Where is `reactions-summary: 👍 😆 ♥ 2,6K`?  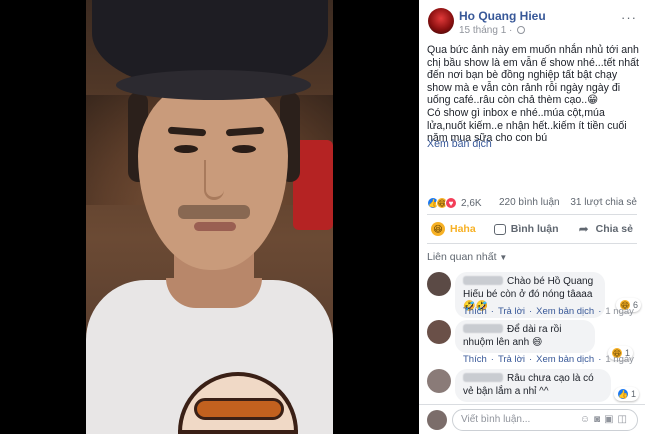 reactions-summary: 👍 😆 ♥ 2,6K is located at coordinates (454, 203).